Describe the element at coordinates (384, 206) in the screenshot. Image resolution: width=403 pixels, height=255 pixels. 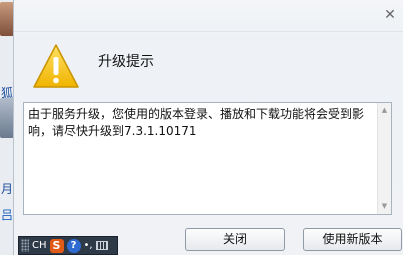
I see `scroll-down-icon: ▼` at that location.